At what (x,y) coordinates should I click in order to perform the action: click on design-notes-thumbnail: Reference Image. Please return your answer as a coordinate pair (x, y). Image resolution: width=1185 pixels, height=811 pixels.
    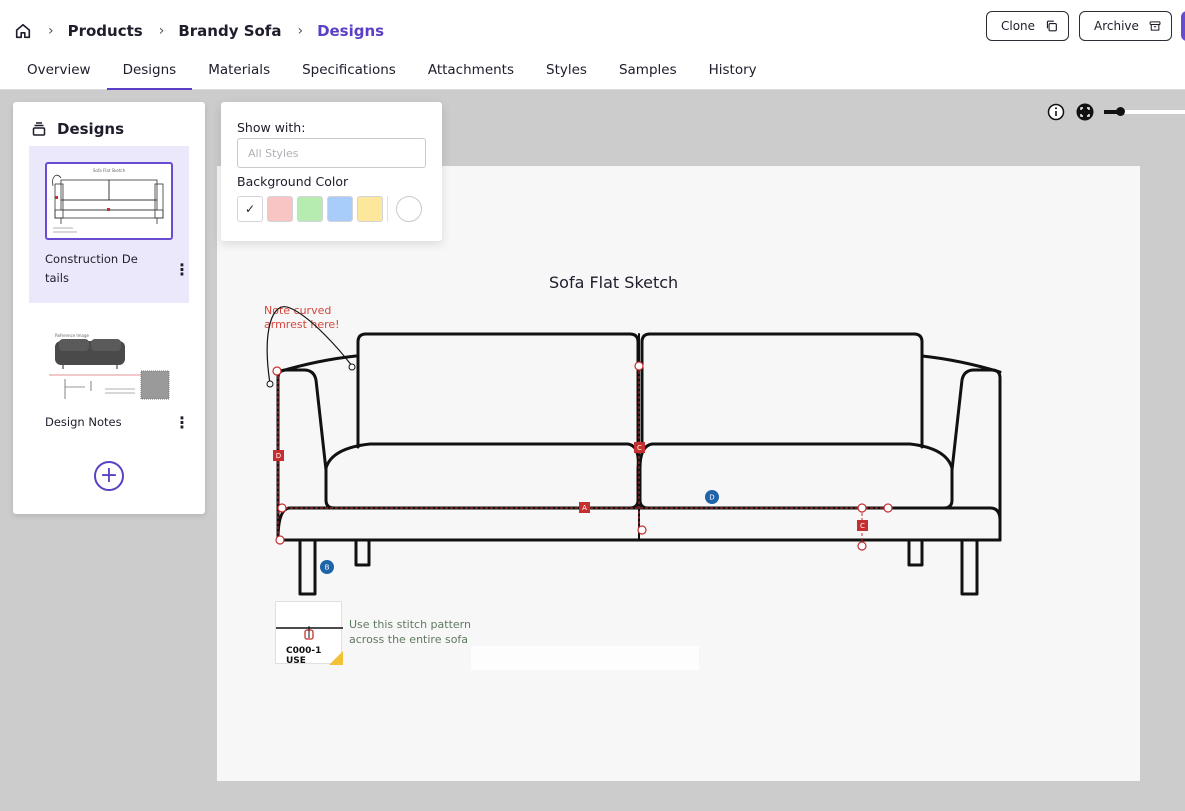
    Looking at the image, I should click on (109, 366).